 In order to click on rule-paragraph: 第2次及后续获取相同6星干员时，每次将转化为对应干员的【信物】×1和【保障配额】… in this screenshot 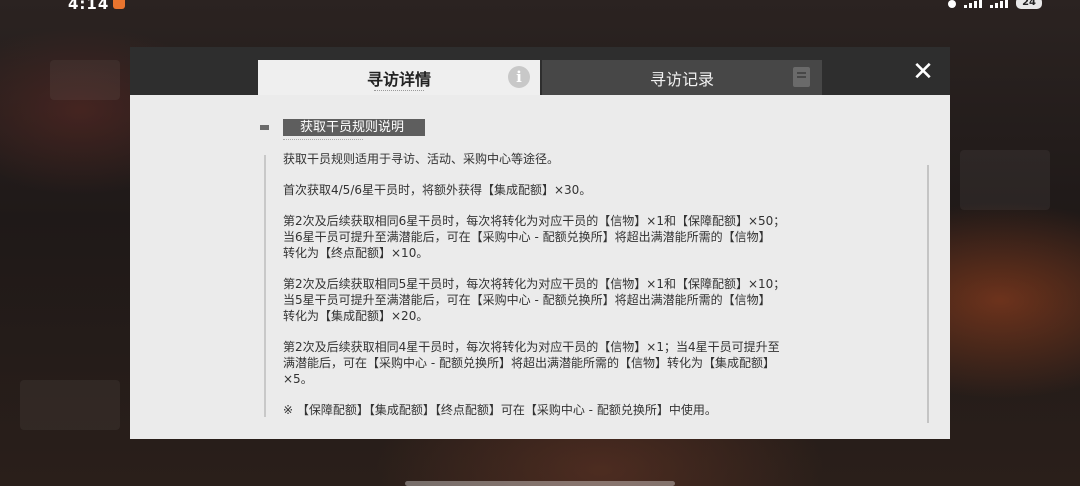, I will do `click(534, 237)`.